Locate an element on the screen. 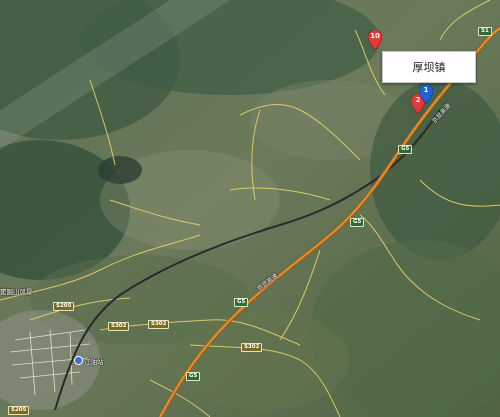 The height and width of the screenshot is (417, 500). popup-title: 厚坝镇 is located at coordinates (429, 67).